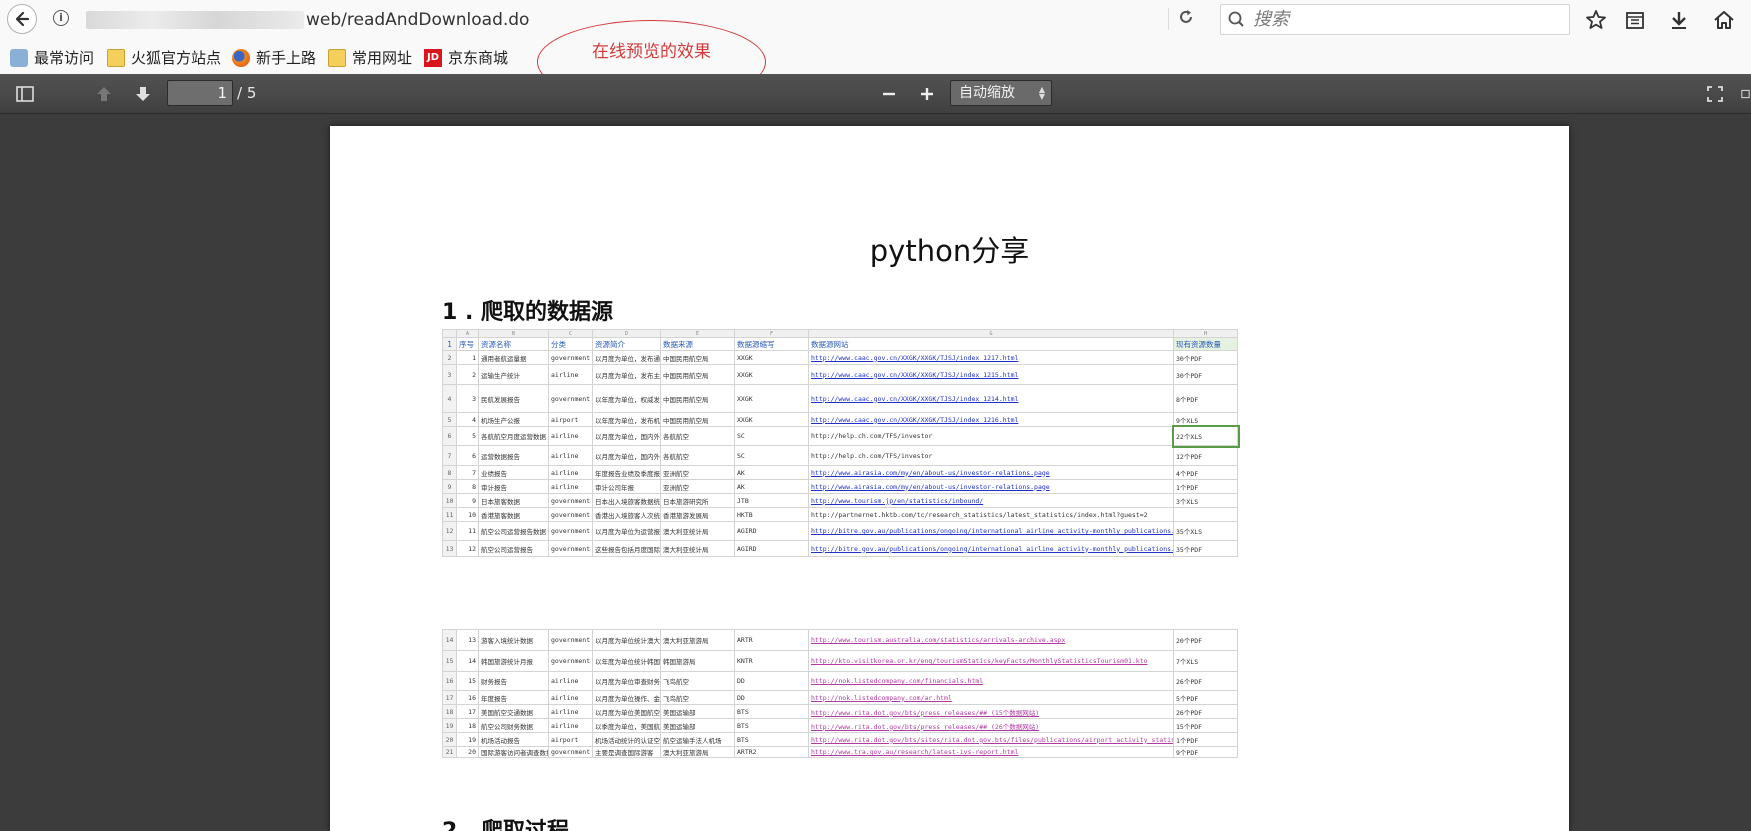  I want to click on site-info-icon: i, so click(61, 18).